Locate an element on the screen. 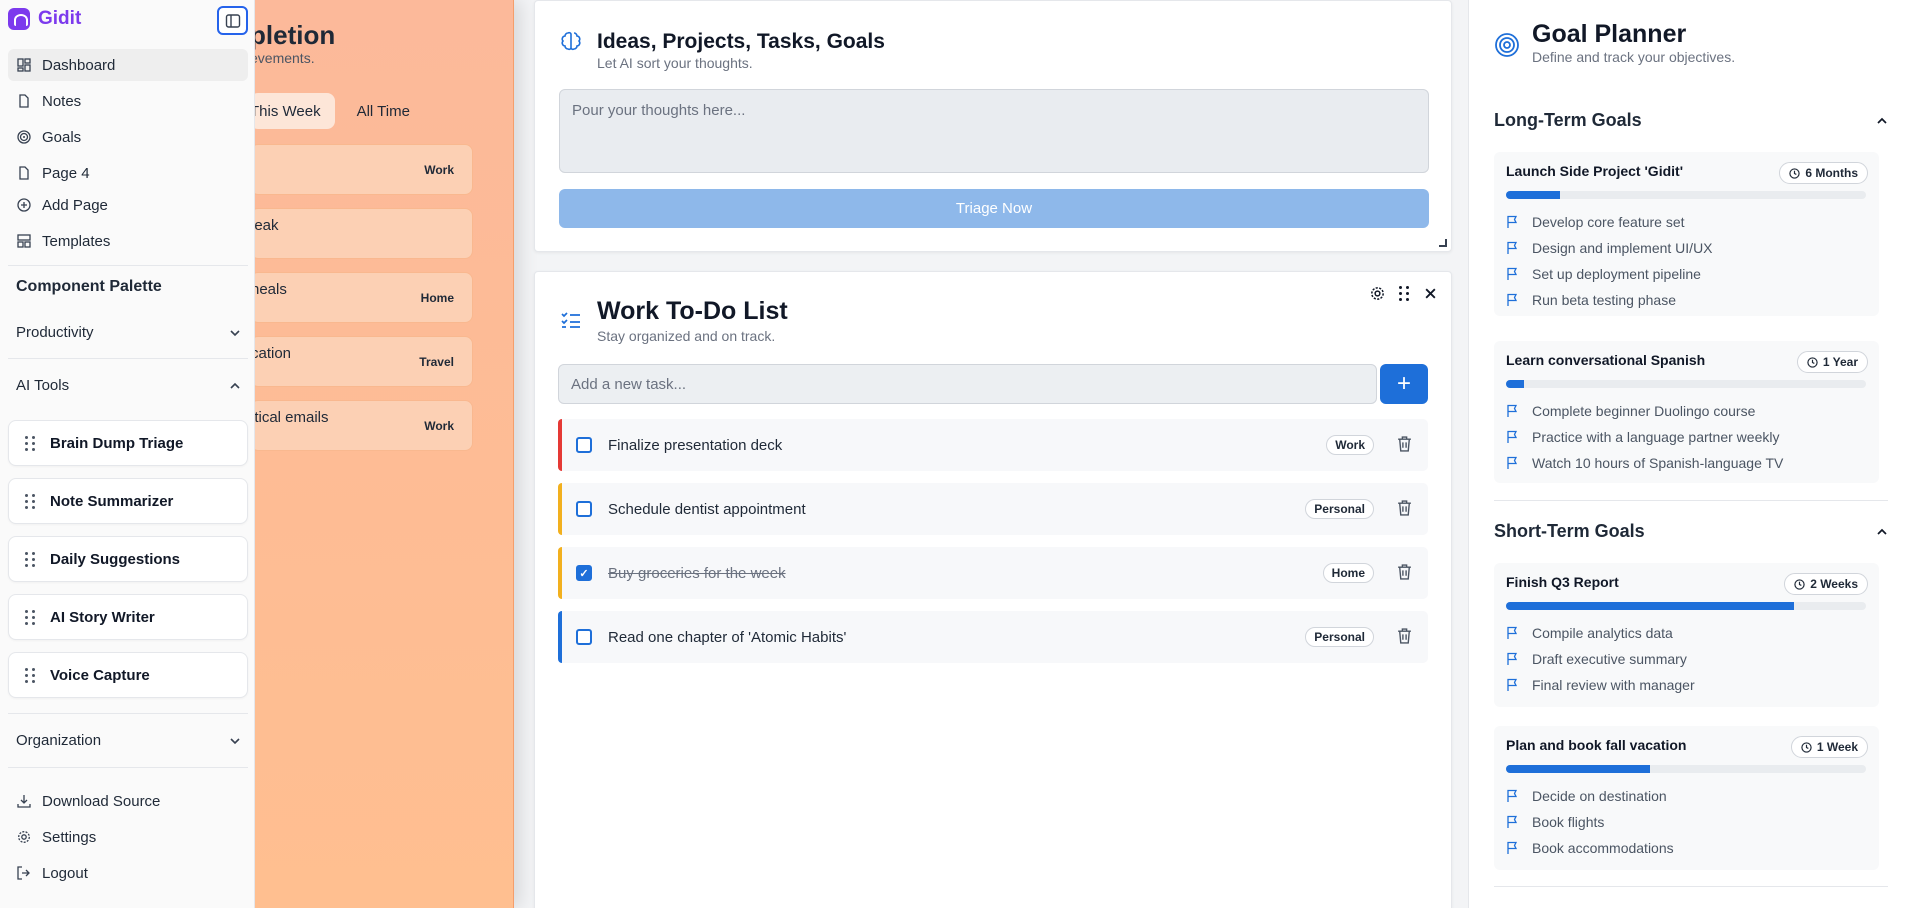 This screenshot has height=908, width=1918. download-source-button: Download Source is located at coordinates (128, 801).